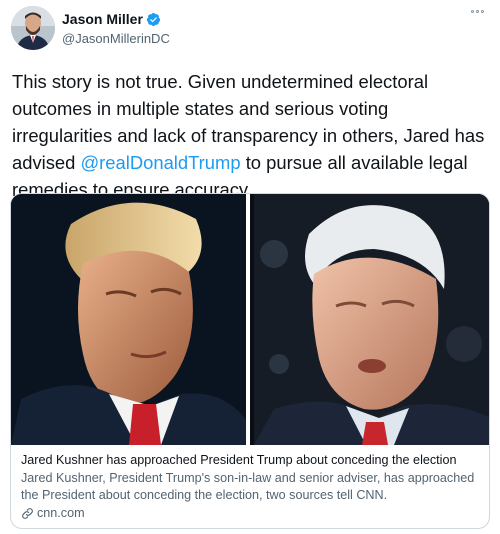 The height and width of the screenshot is (534, 500). What do you see at coordinates (116, 38) in the screenshot?
I see `author-handle: @JasonMillerinDC` at bounding box center [116, 38].